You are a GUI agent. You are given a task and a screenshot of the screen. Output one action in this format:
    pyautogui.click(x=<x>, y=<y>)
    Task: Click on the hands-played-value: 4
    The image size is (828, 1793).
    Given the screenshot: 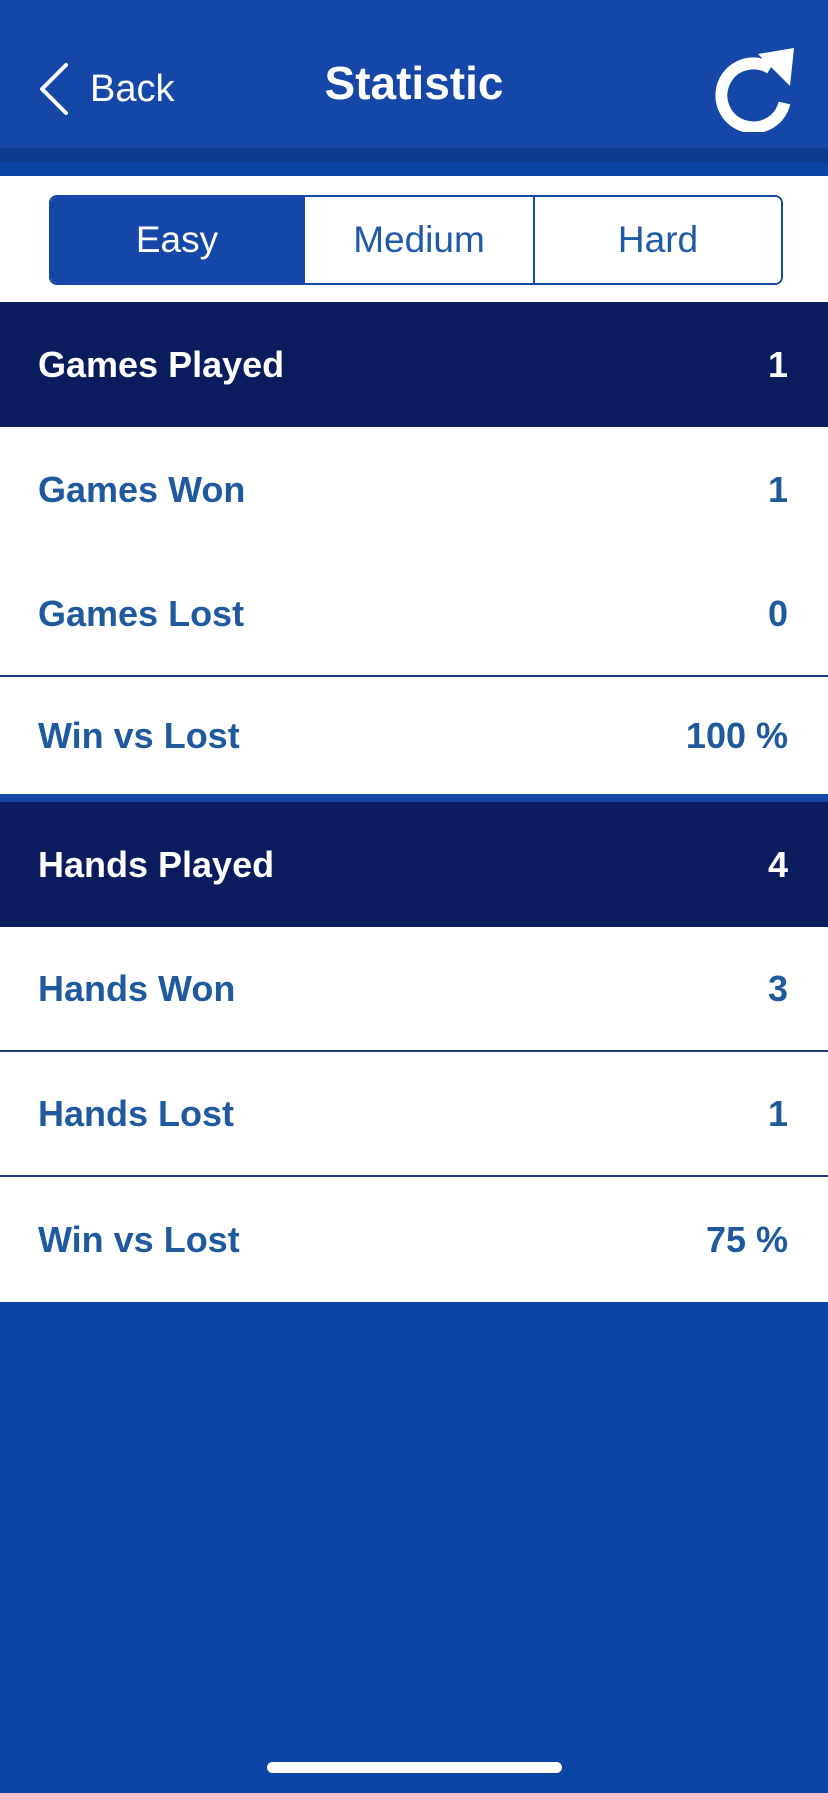 What is the action you would take?
    pyautogui.click(x=777, y=864)
    